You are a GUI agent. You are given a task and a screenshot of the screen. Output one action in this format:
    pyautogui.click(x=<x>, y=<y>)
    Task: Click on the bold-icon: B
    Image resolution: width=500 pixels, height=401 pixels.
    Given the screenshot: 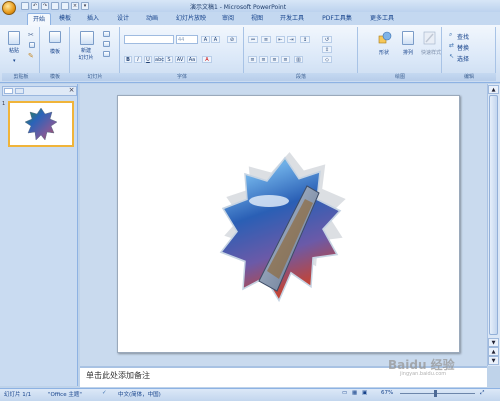 What is the action you would take?
    pyautogui.click(x=128, y=59)
    